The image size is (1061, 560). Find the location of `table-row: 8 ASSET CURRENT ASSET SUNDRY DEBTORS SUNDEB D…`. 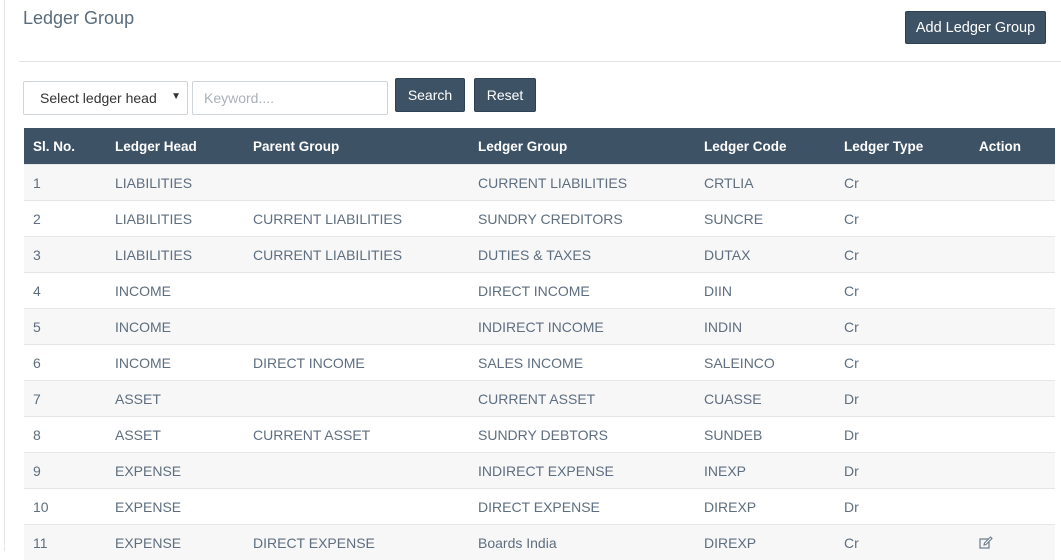

table-row: 8 ASSET CURRENT ASSET SUNDRY DEBTORS SUNDEB D… is located at coordinates (539, 434).